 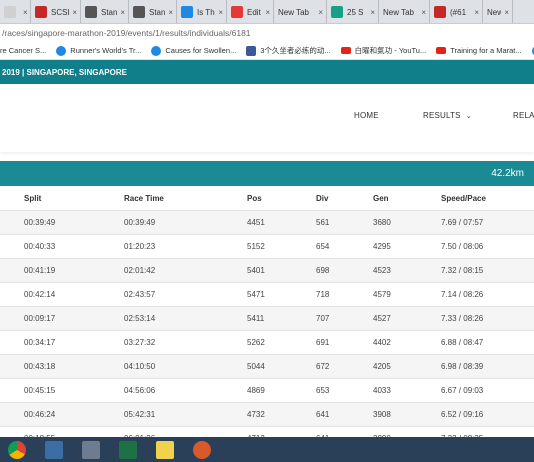 What do you see at coordinates (323, 246) in the screenshot?
I see `cell-div: 654` at bounding box center [323, 246].